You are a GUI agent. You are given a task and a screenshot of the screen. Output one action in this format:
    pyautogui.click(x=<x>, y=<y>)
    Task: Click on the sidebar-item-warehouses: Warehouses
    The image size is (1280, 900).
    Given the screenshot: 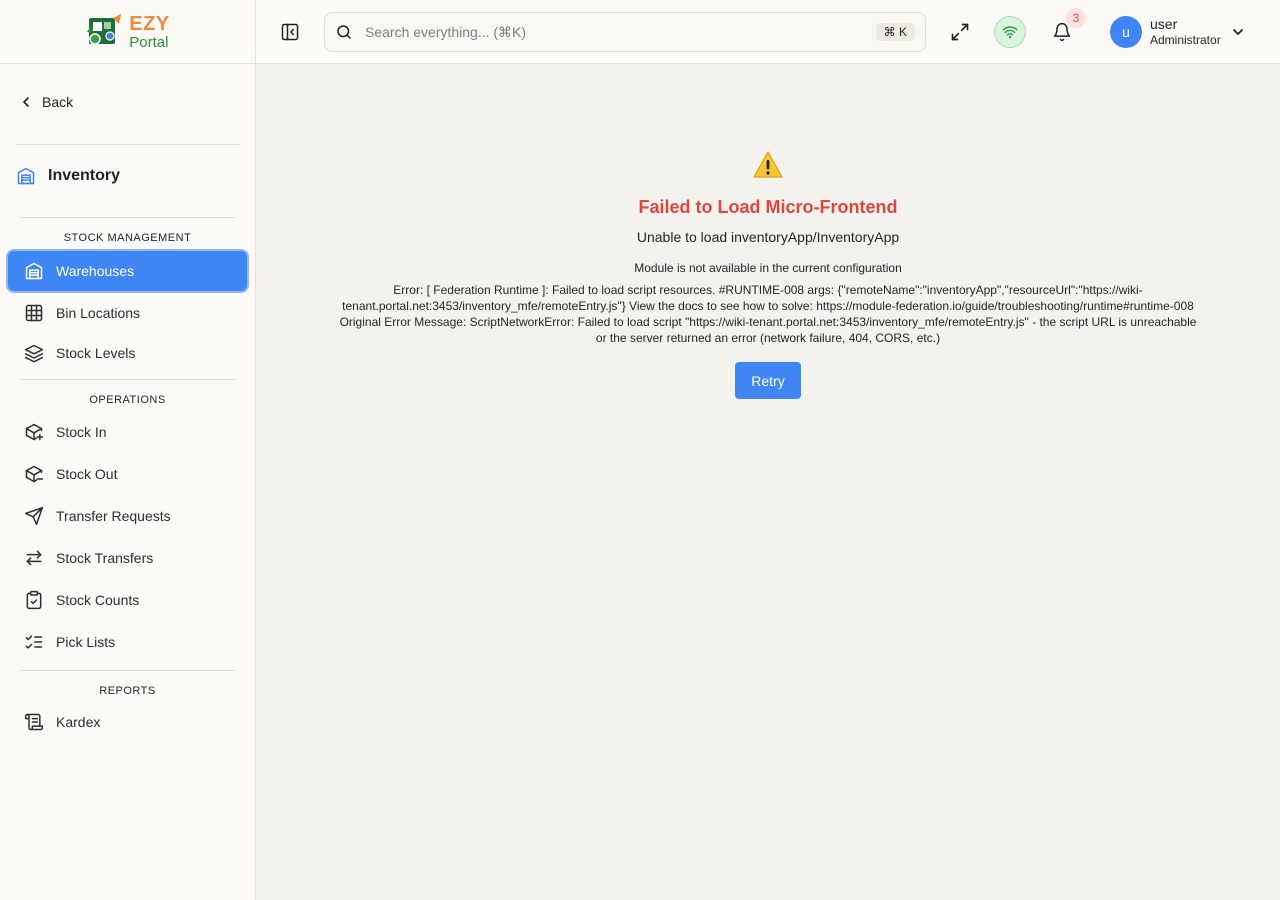 What is the action you would take?
    pyautogui.click(x=127, y=271)
    